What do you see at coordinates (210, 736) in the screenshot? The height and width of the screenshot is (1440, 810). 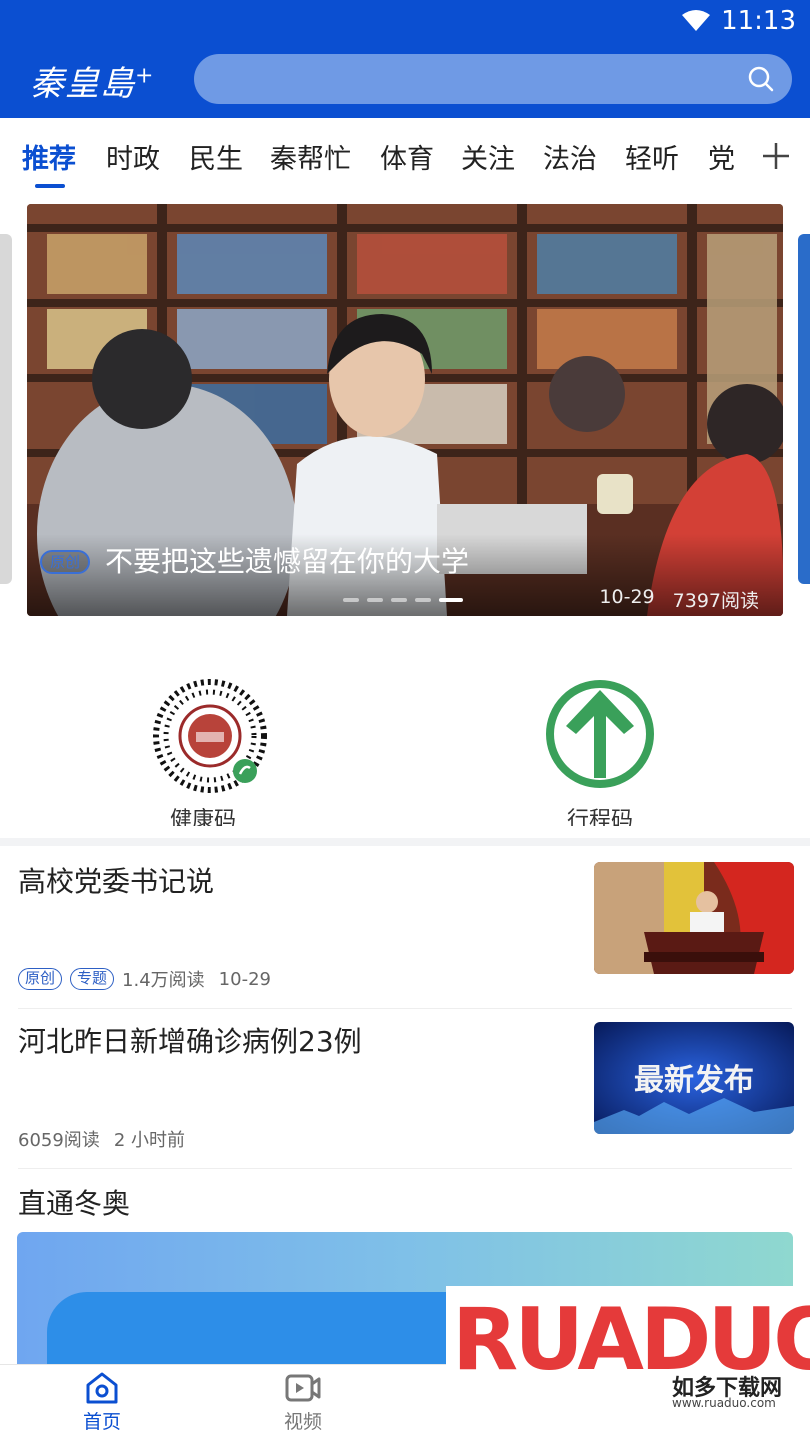 I see `wechat-miniprogram-qr-icon` at bounding box center [210, 736].